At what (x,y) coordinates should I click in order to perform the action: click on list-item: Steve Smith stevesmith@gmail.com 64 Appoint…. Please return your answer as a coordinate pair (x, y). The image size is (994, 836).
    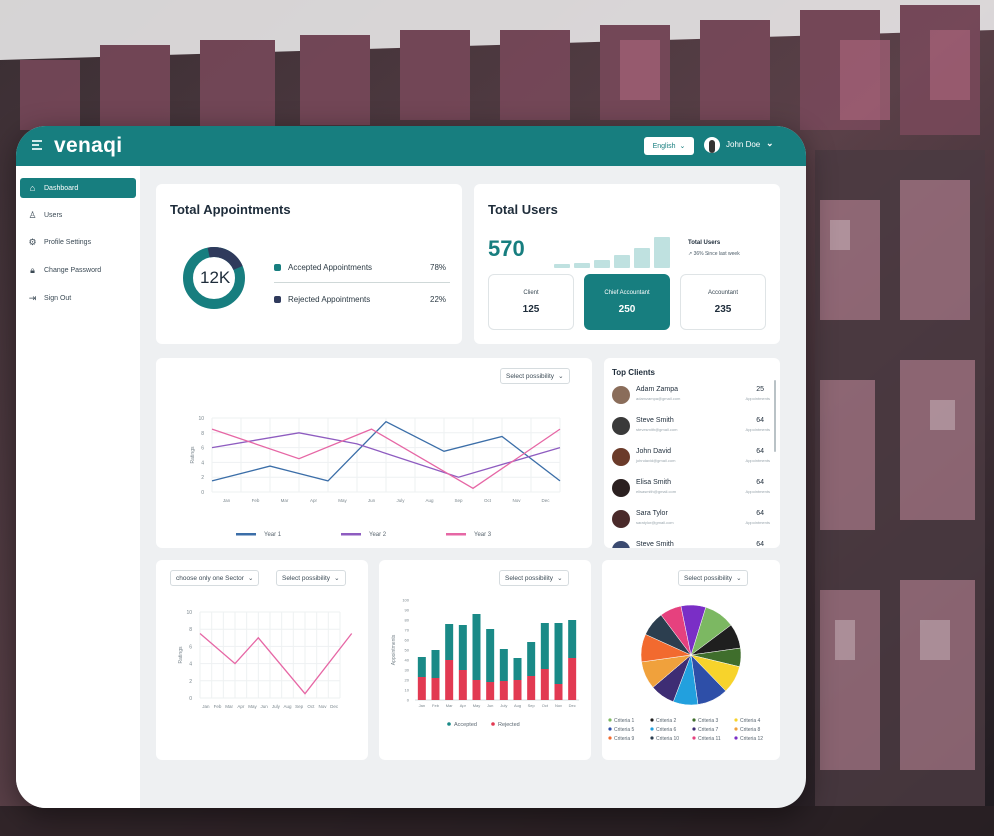
    Looking at the image, I should click on (691, 428).